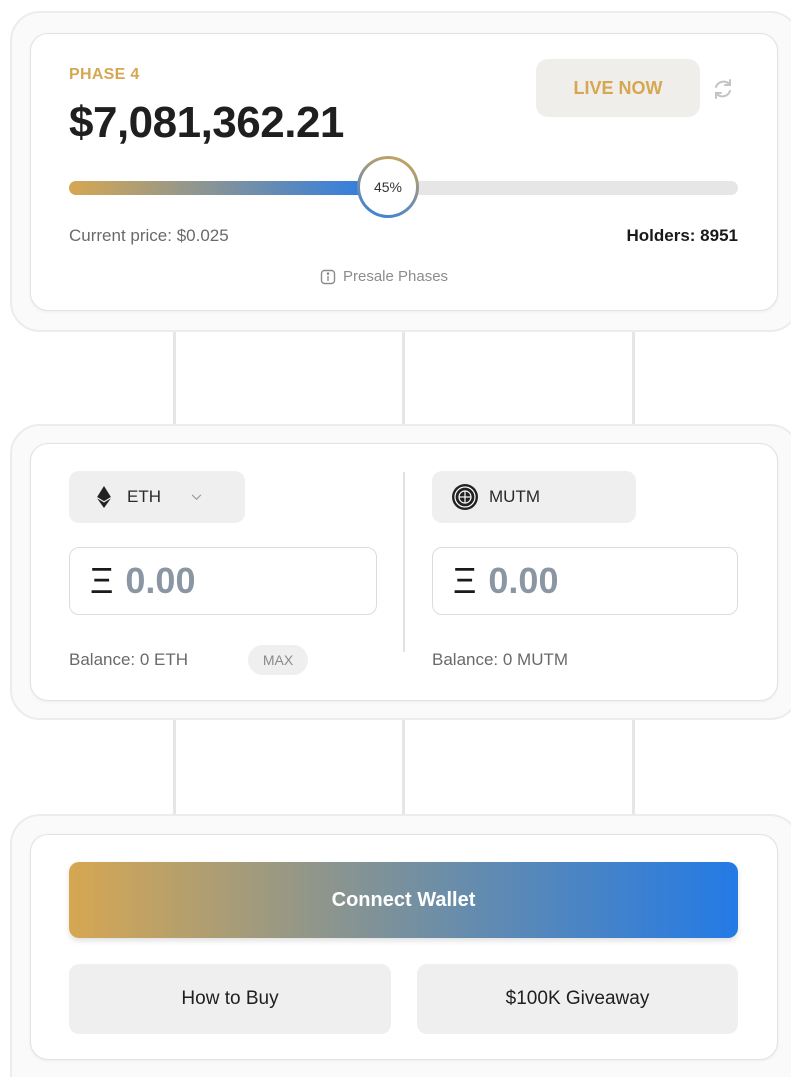  I want to click on receive-amount-value: 0.00, so click(523, 580).